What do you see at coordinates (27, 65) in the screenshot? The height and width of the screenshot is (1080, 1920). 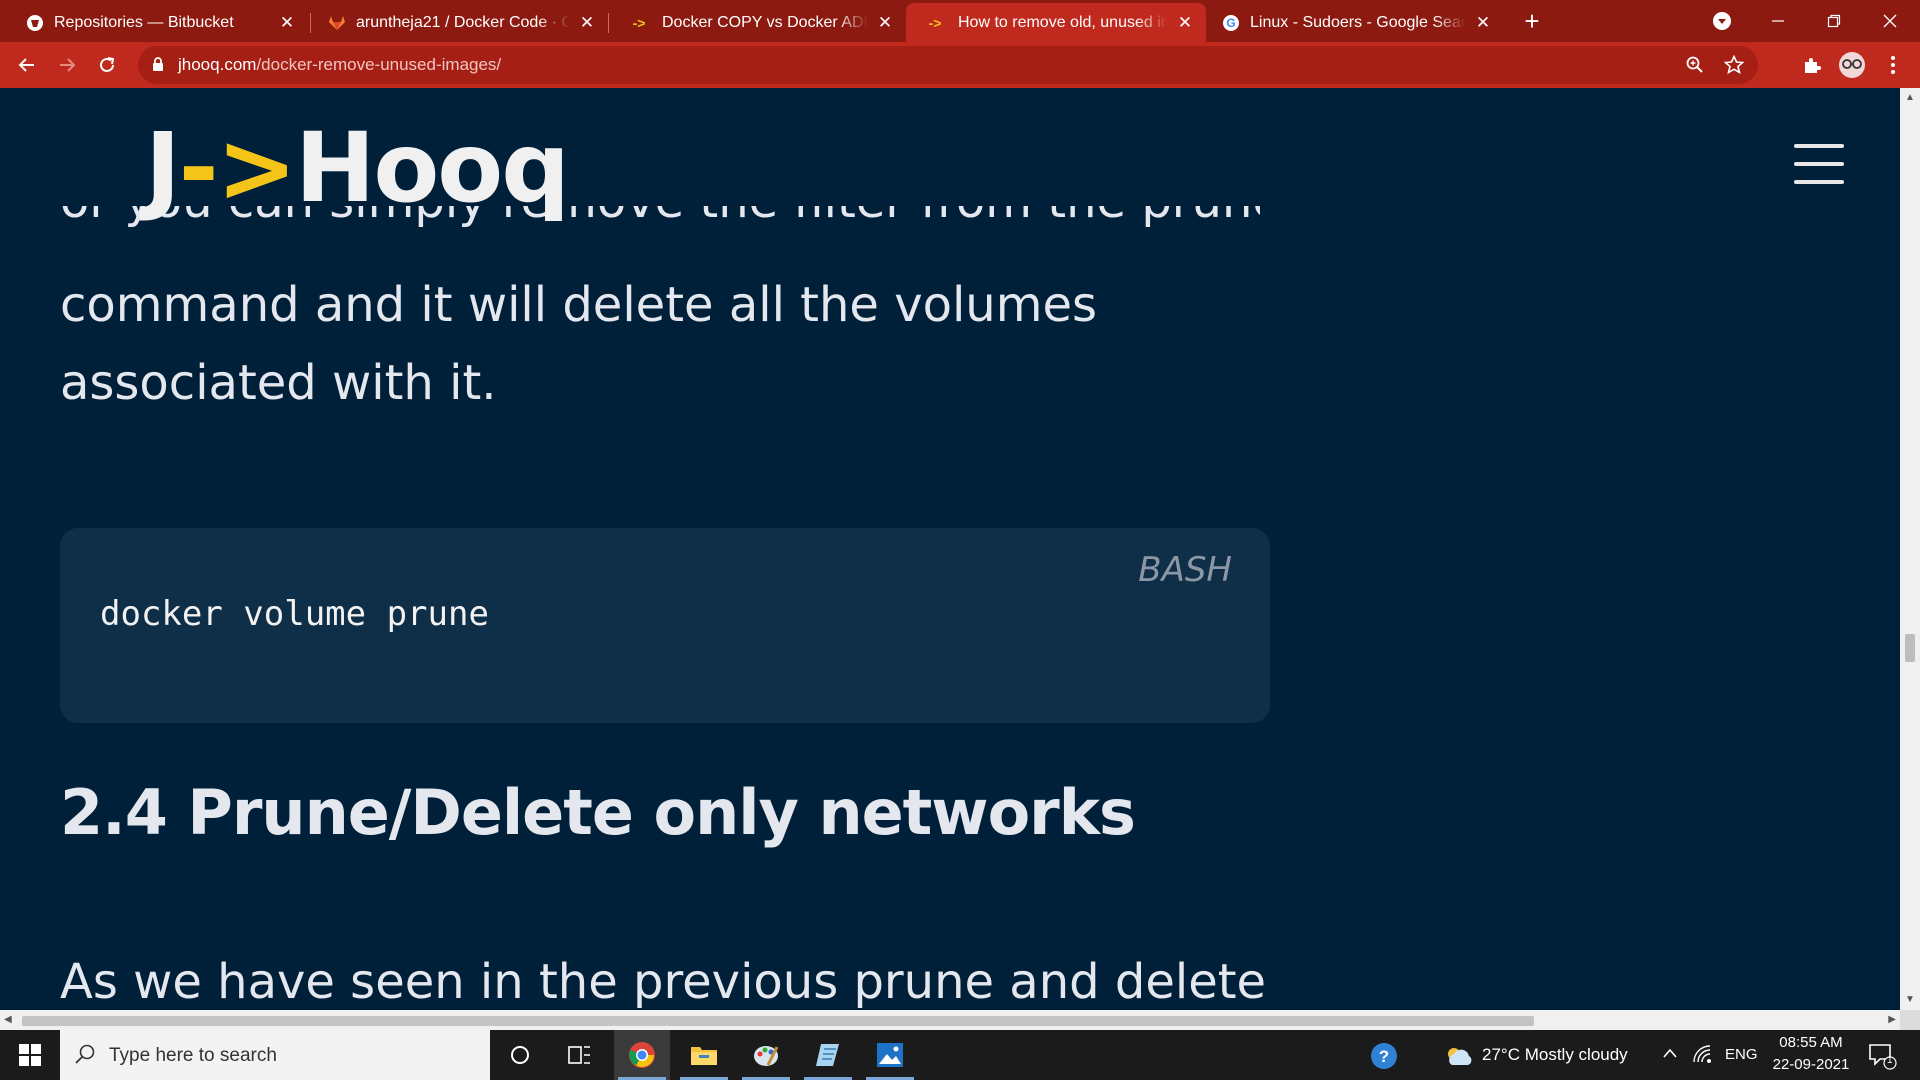 I see `back-icon` at bounding box center [27, 65].